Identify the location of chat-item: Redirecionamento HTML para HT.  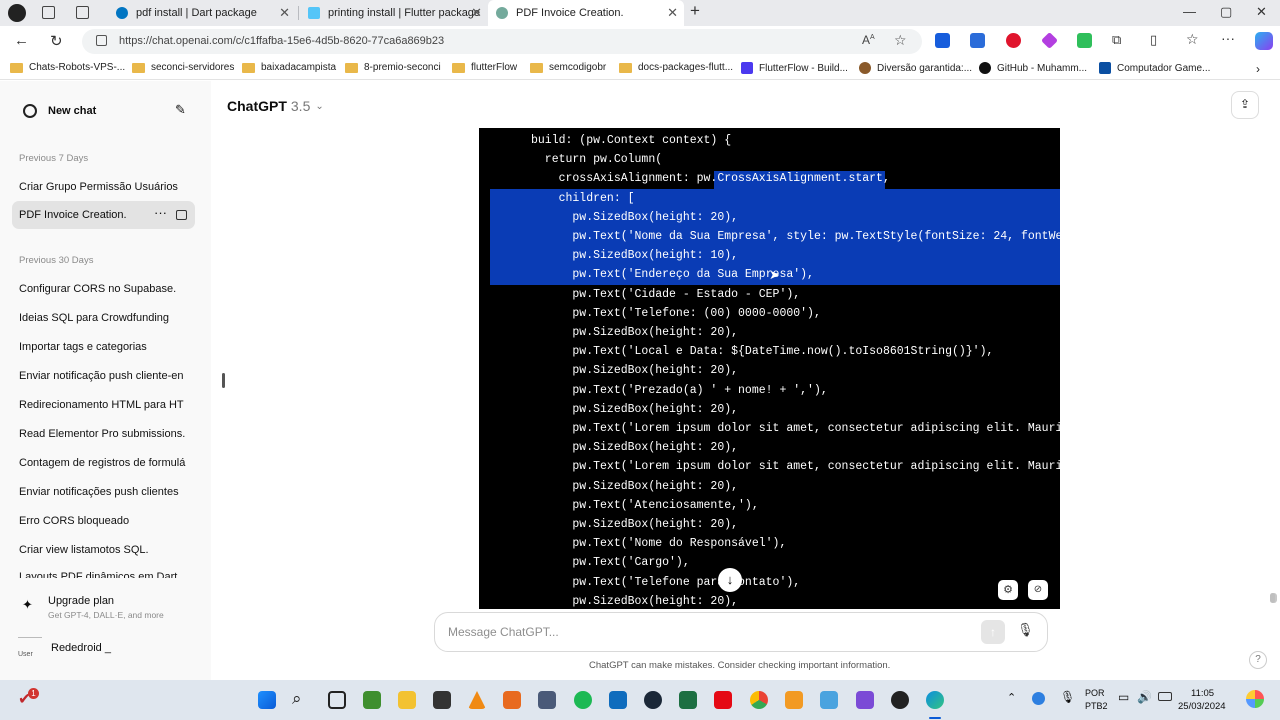
(104, 405).